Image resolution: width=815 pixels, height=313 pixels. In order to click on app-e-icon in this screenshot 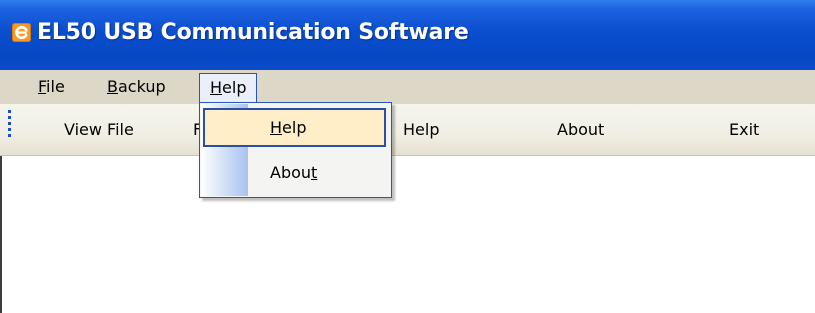, I will do `click(21, 32)`.